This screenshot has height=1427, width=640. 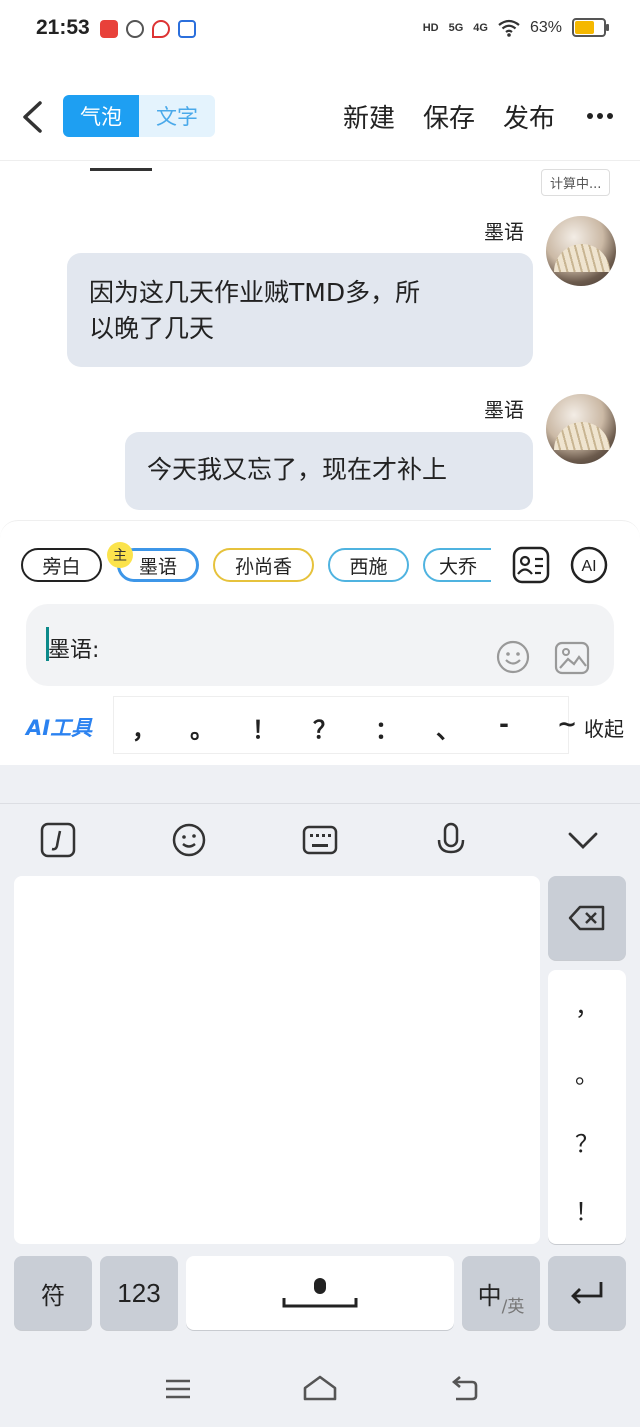 I want to click on emoji-keyboard-icon, so click(x=189, y=840).